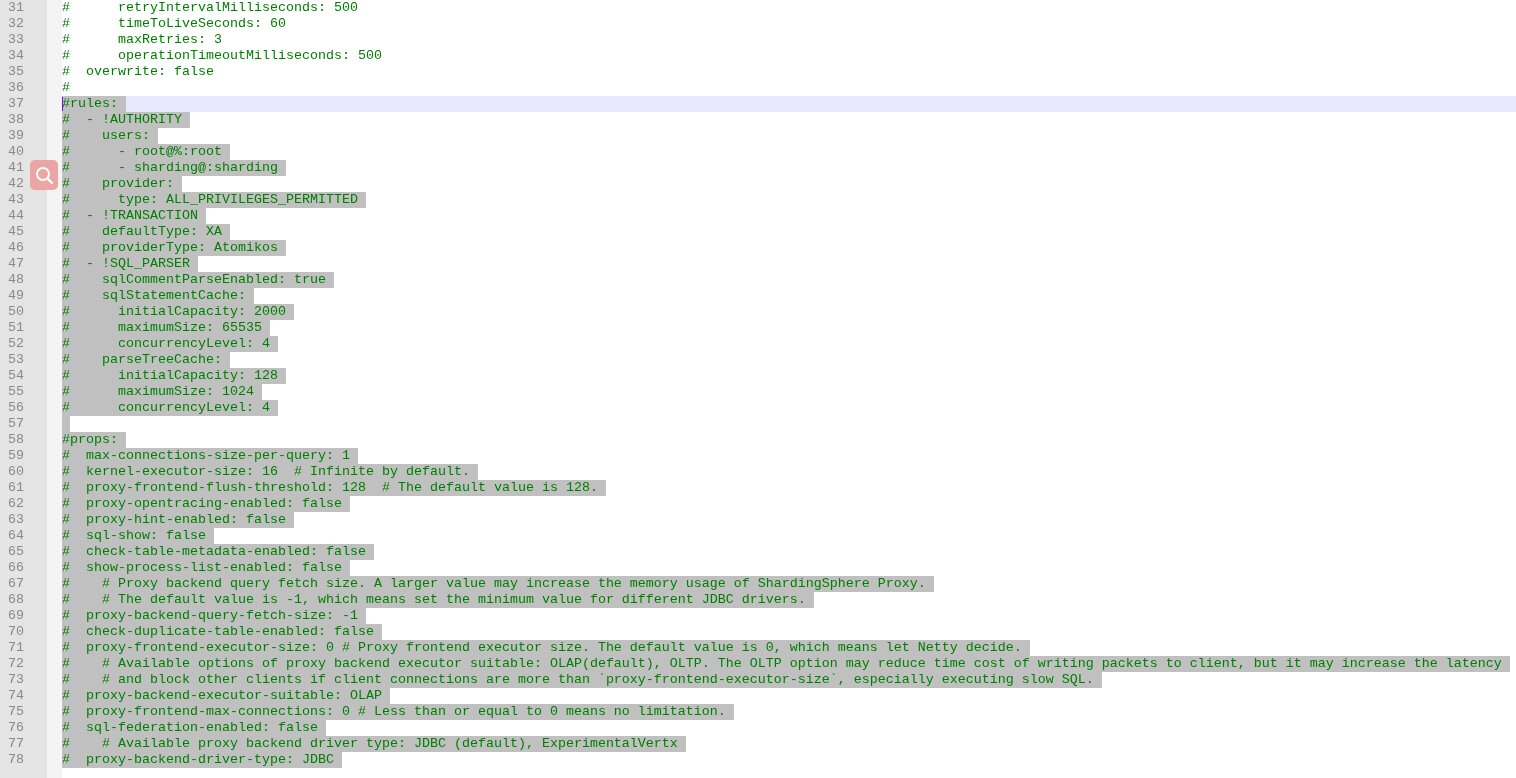  I want to click on line-number: 69, so click(16, 615).